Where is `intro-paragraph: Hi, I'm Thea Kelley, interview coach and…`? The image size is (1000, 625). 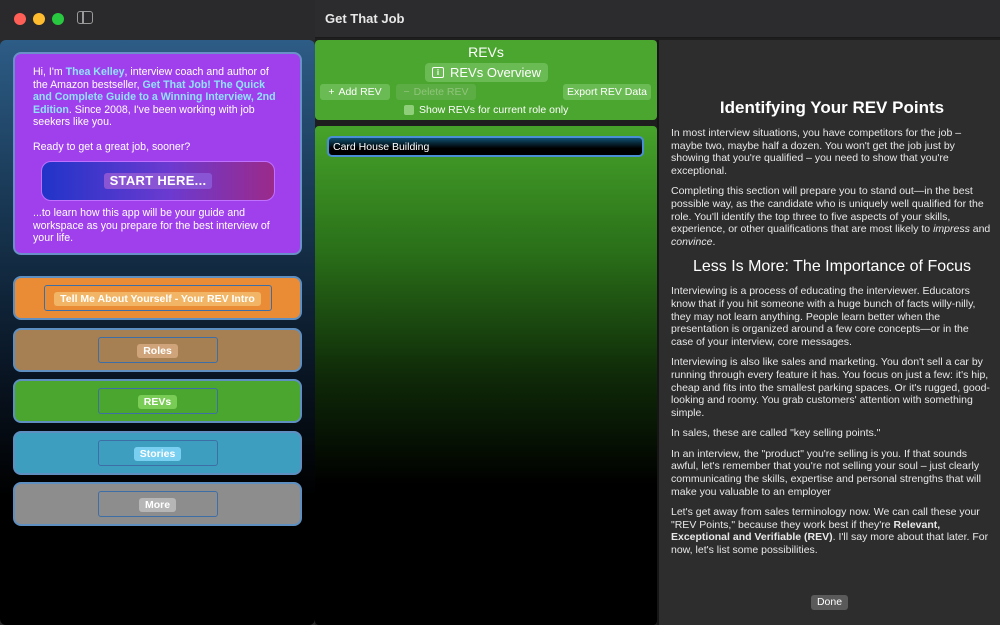
intro-paragraph: Hi, I'm Thea Kelley, interview coach and… is located at coordinates (157, 97).